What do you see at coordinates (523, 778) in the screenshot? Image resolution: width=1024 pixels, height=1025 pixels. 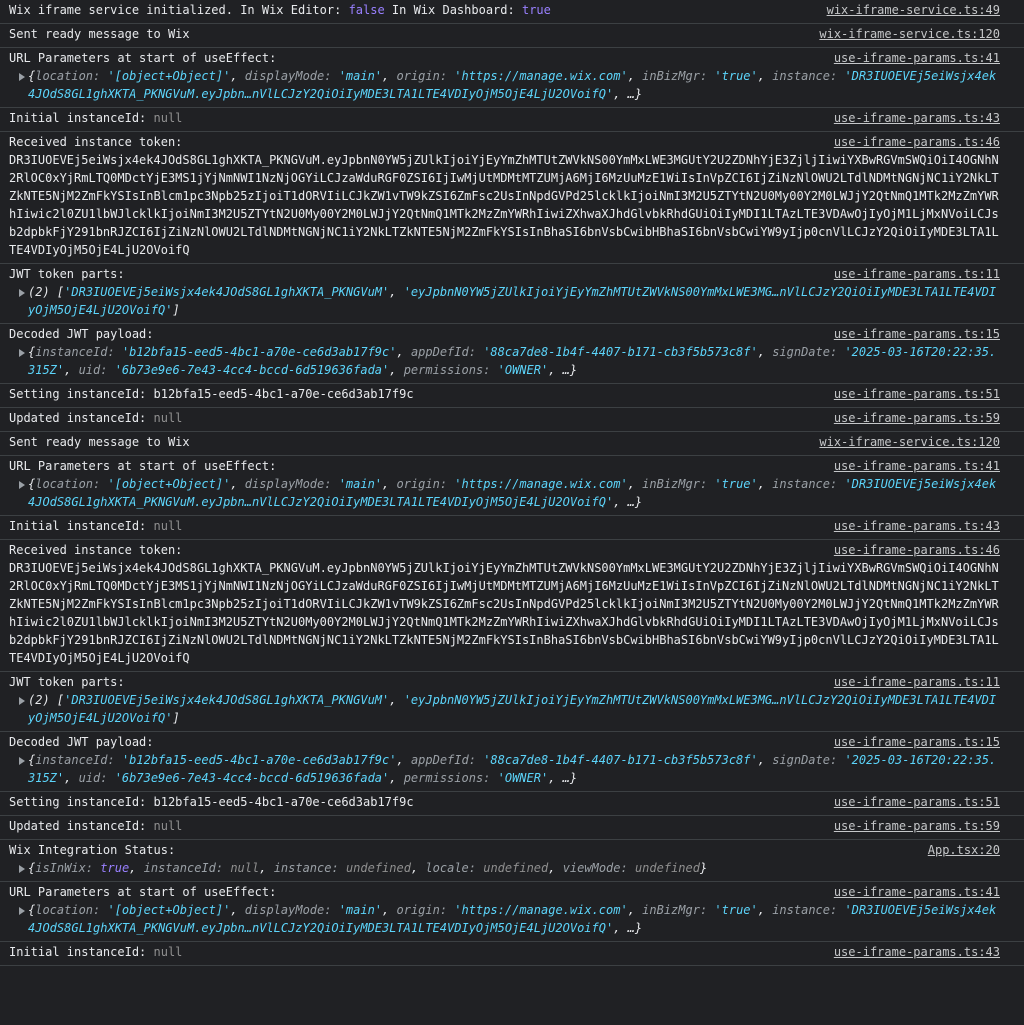 I see `object-value: 'OWNER'` at bounding box center [523, 778].